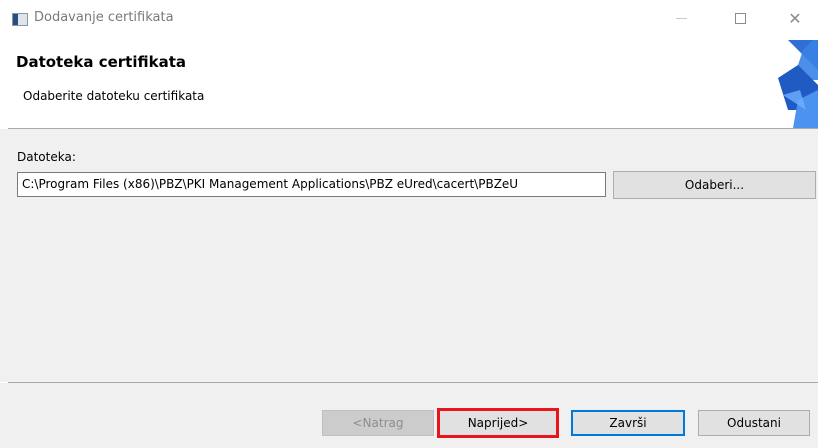 The width and height of the screenshot is (818, 448). Describe the element at coordinates (104, 17) in the screenshot. I see `window-title: Dodavanje certifikata` at that location.